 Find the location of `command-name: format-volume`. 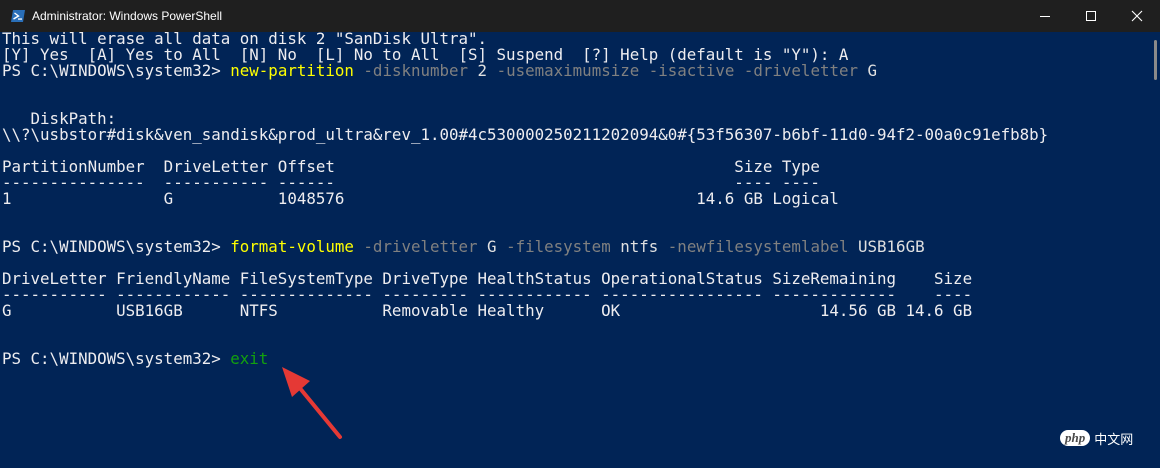

command-name: format-volume is located at coordinates (292, 246).